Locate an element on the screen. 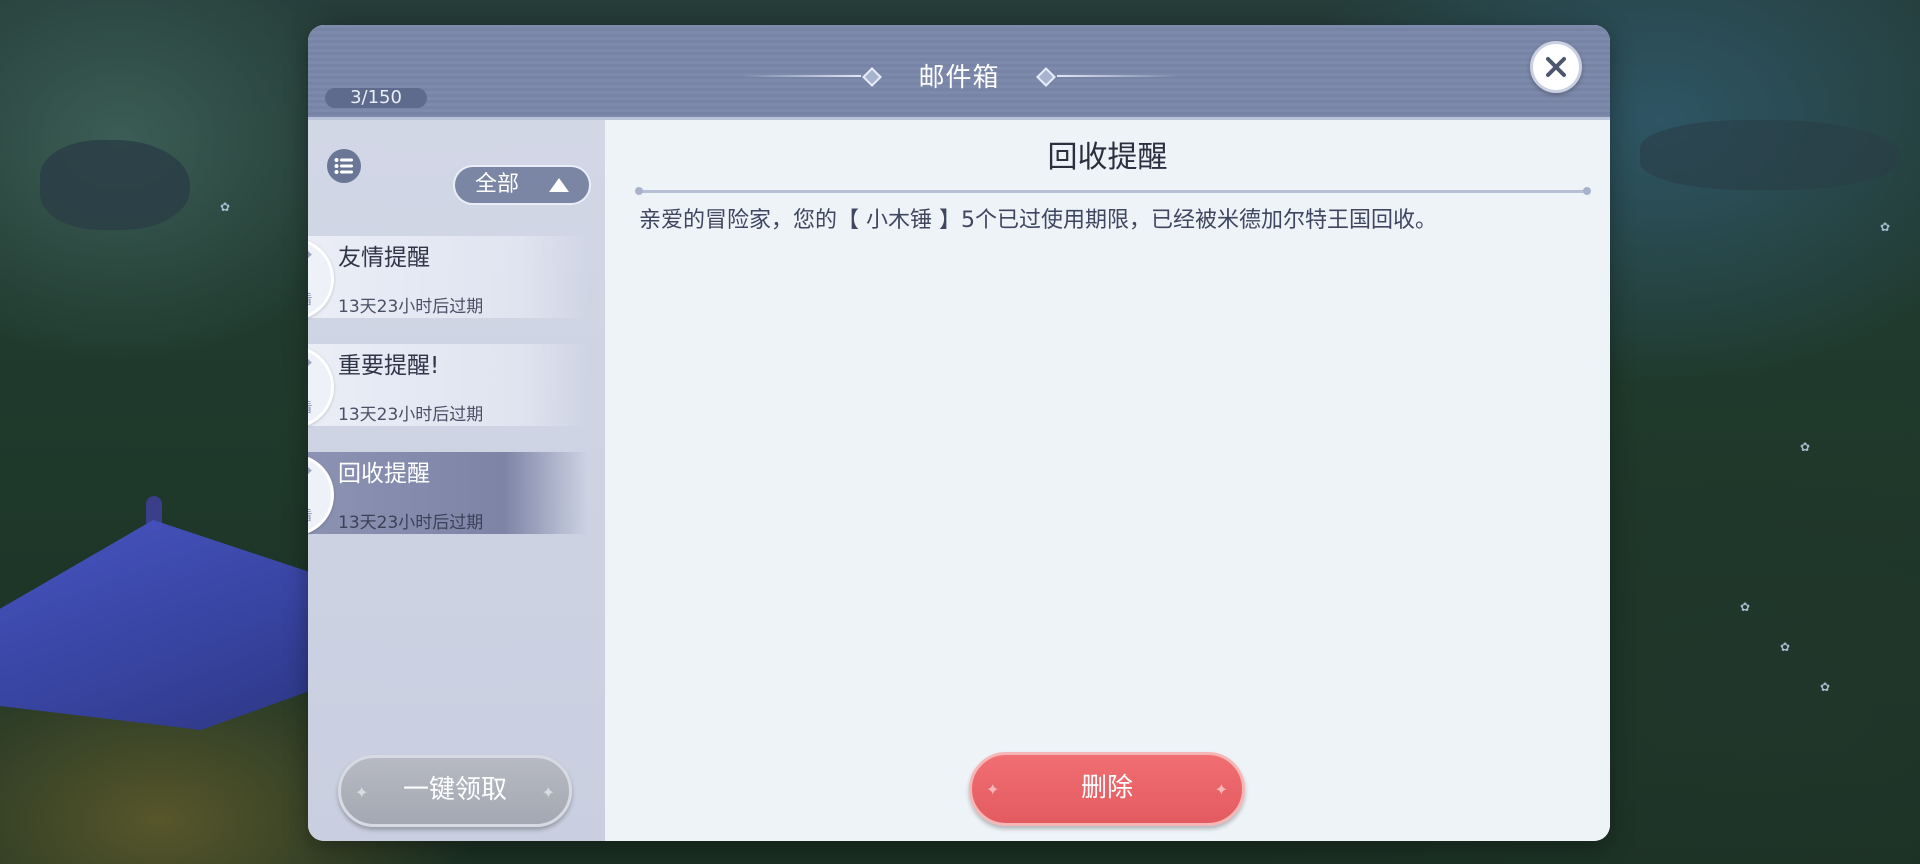 The height and width of the screenshot is (864, 1920). mail-item: 已查看 重要提醒! 13天23小时后过期 is located at coordinates (456, 385).